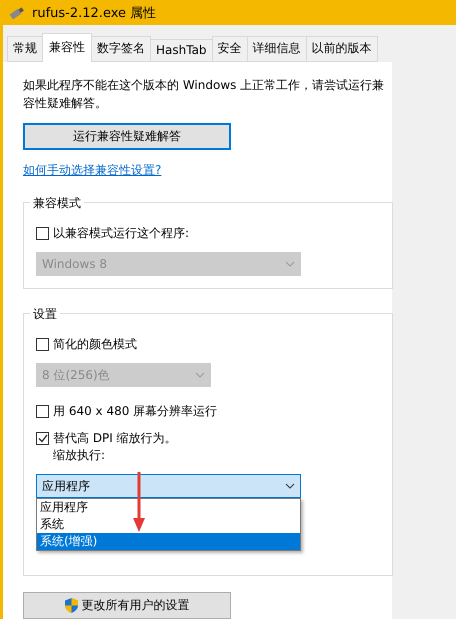 This screenshot has width=456, height=619. I want to click on checkbox-sublabel: 缩放执行:, so click(79, 455).